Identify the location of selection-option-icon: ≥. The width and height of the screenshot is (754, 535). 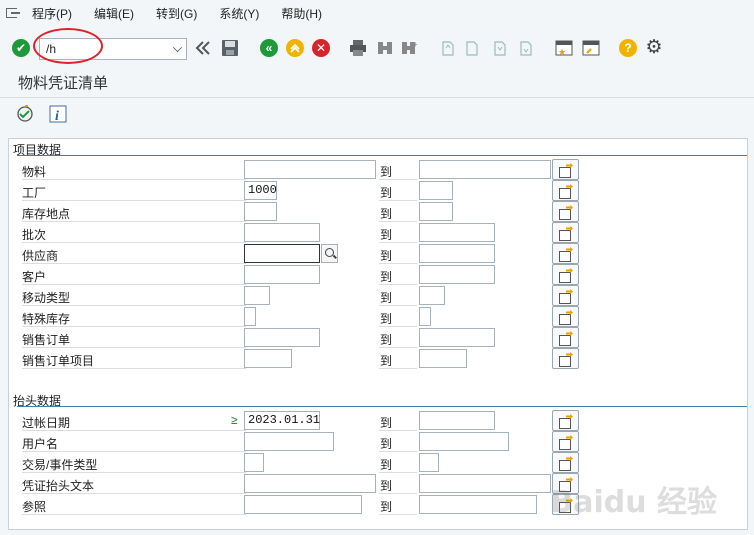
(234, 420).